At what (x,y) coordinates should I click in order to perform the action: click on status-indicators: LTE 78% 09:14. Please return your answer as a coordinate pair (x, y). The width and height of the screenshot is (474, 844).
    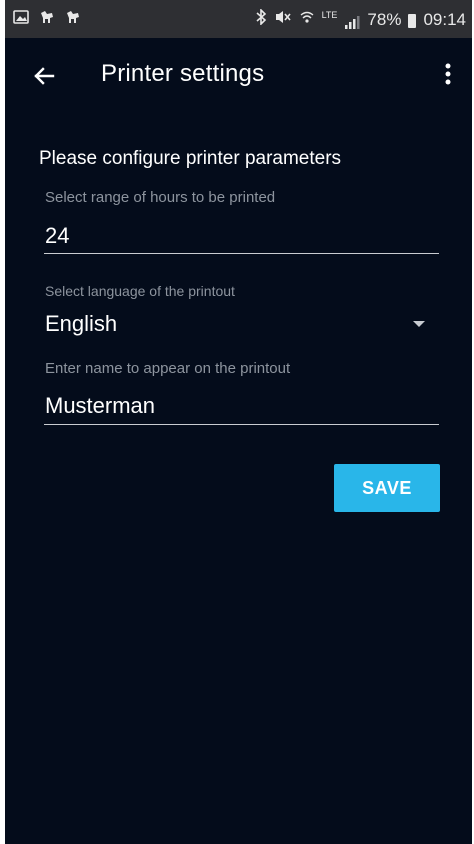
    Looking at the image, I should click on (360, 19).